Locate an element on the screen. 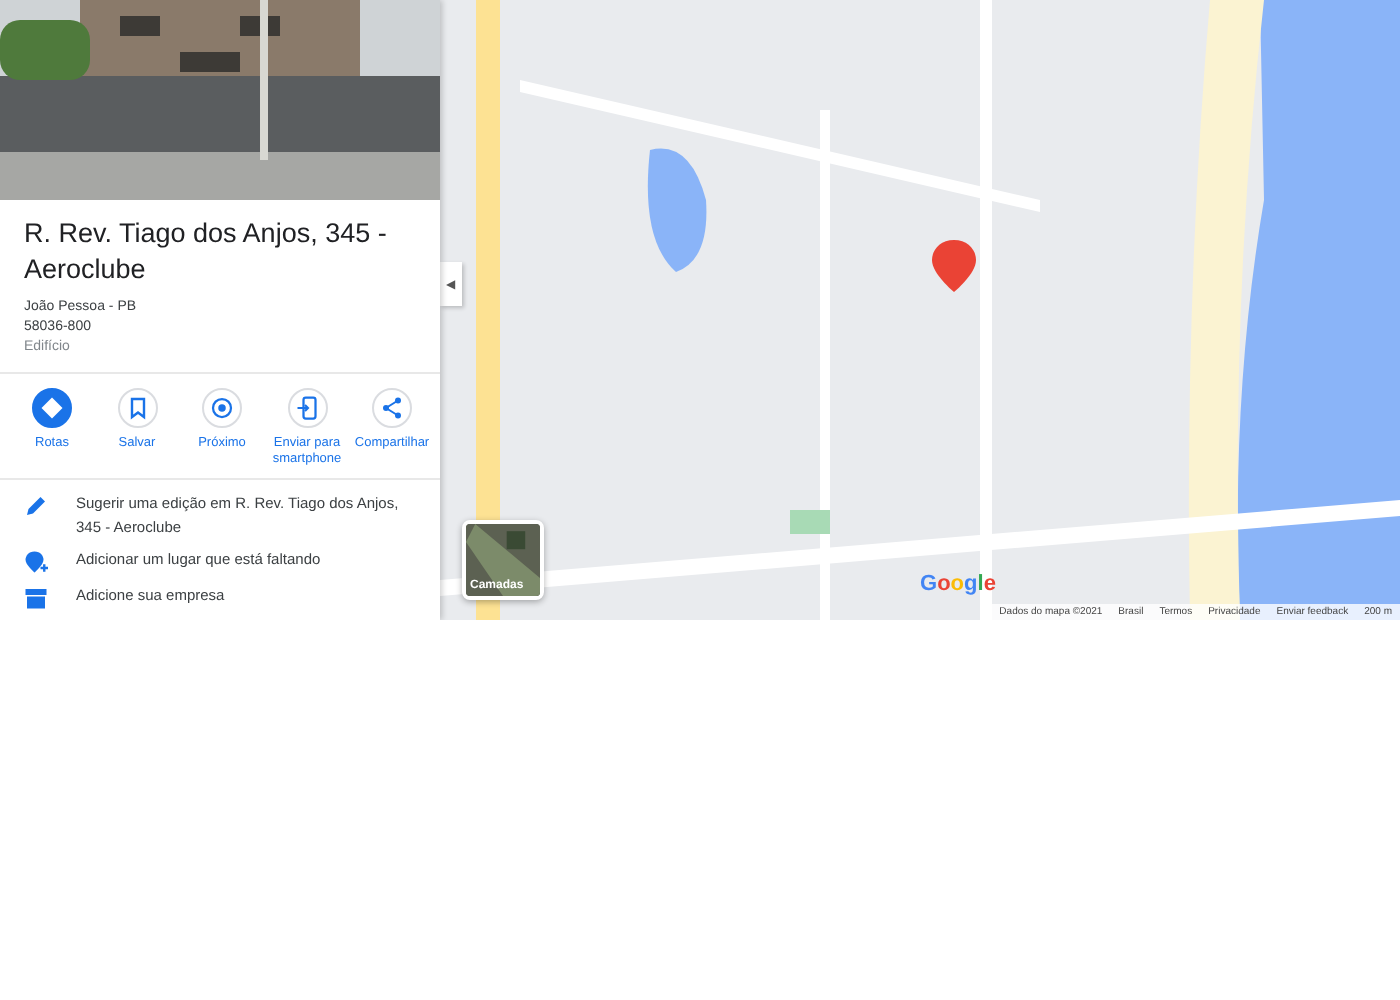  direction-sign-icon is located at coordinates (52, 407).